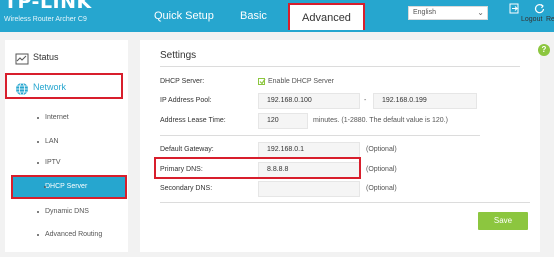 This screenshot has width=554, height=257. I want to click on sidebar-item-label: LAN, so click(52, 141).